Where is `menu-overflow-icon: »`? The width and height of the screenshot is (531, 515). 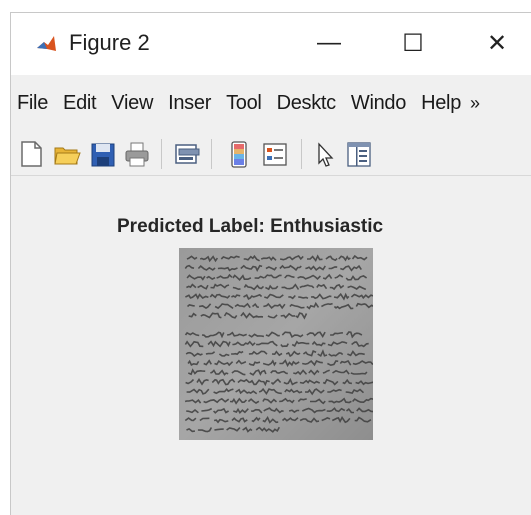 menu-overflow-icon: » is located at coordinates (475, 103).